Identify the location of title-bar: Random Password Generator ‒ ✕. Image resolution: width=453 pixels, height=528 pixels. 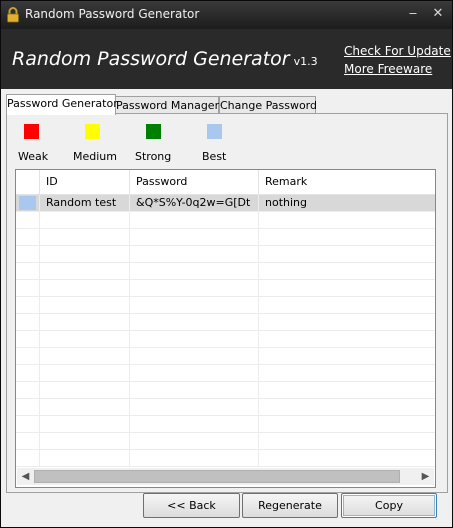
(226, 15).